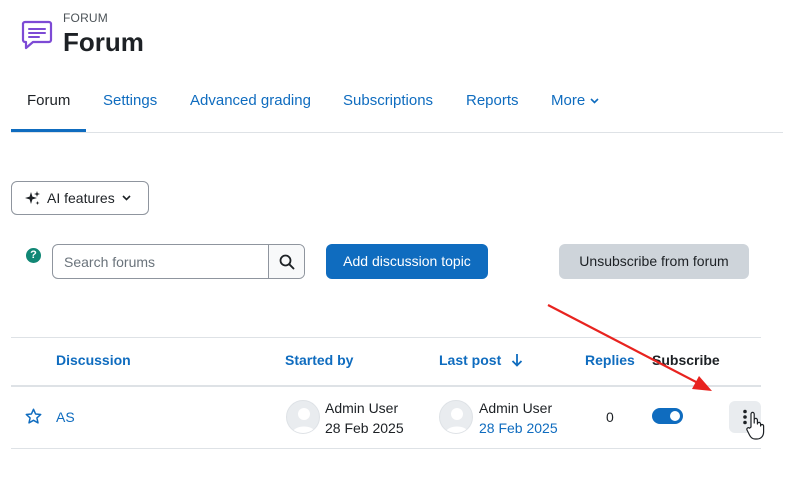  Describe the element at coordinates (518, 428) in the screenshot. I see `last-post-date-link: 28 Feb 2025` at that location.